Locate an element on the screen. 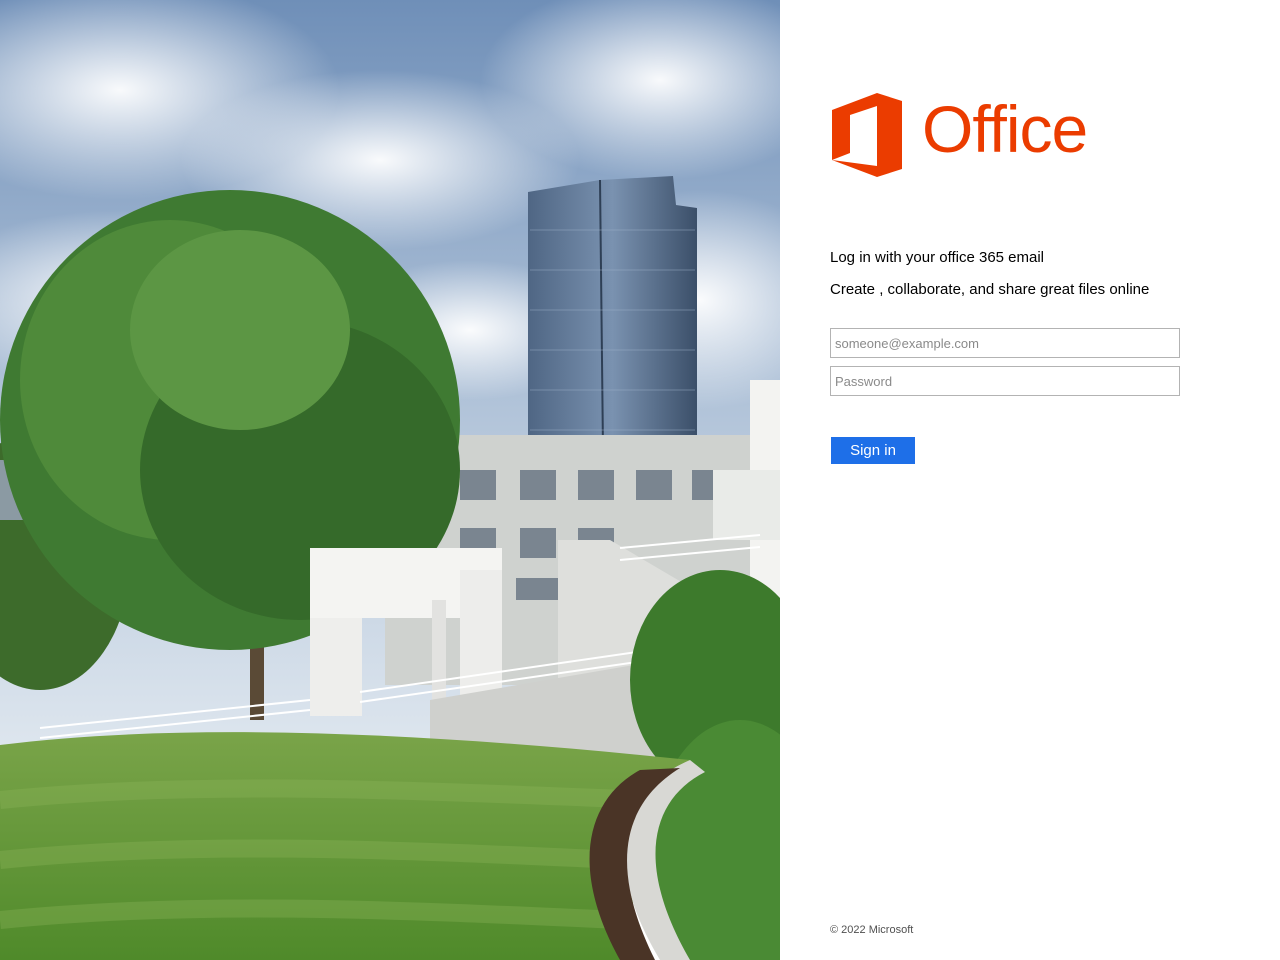  office-logo: Office is located at coordinates (967, 134).